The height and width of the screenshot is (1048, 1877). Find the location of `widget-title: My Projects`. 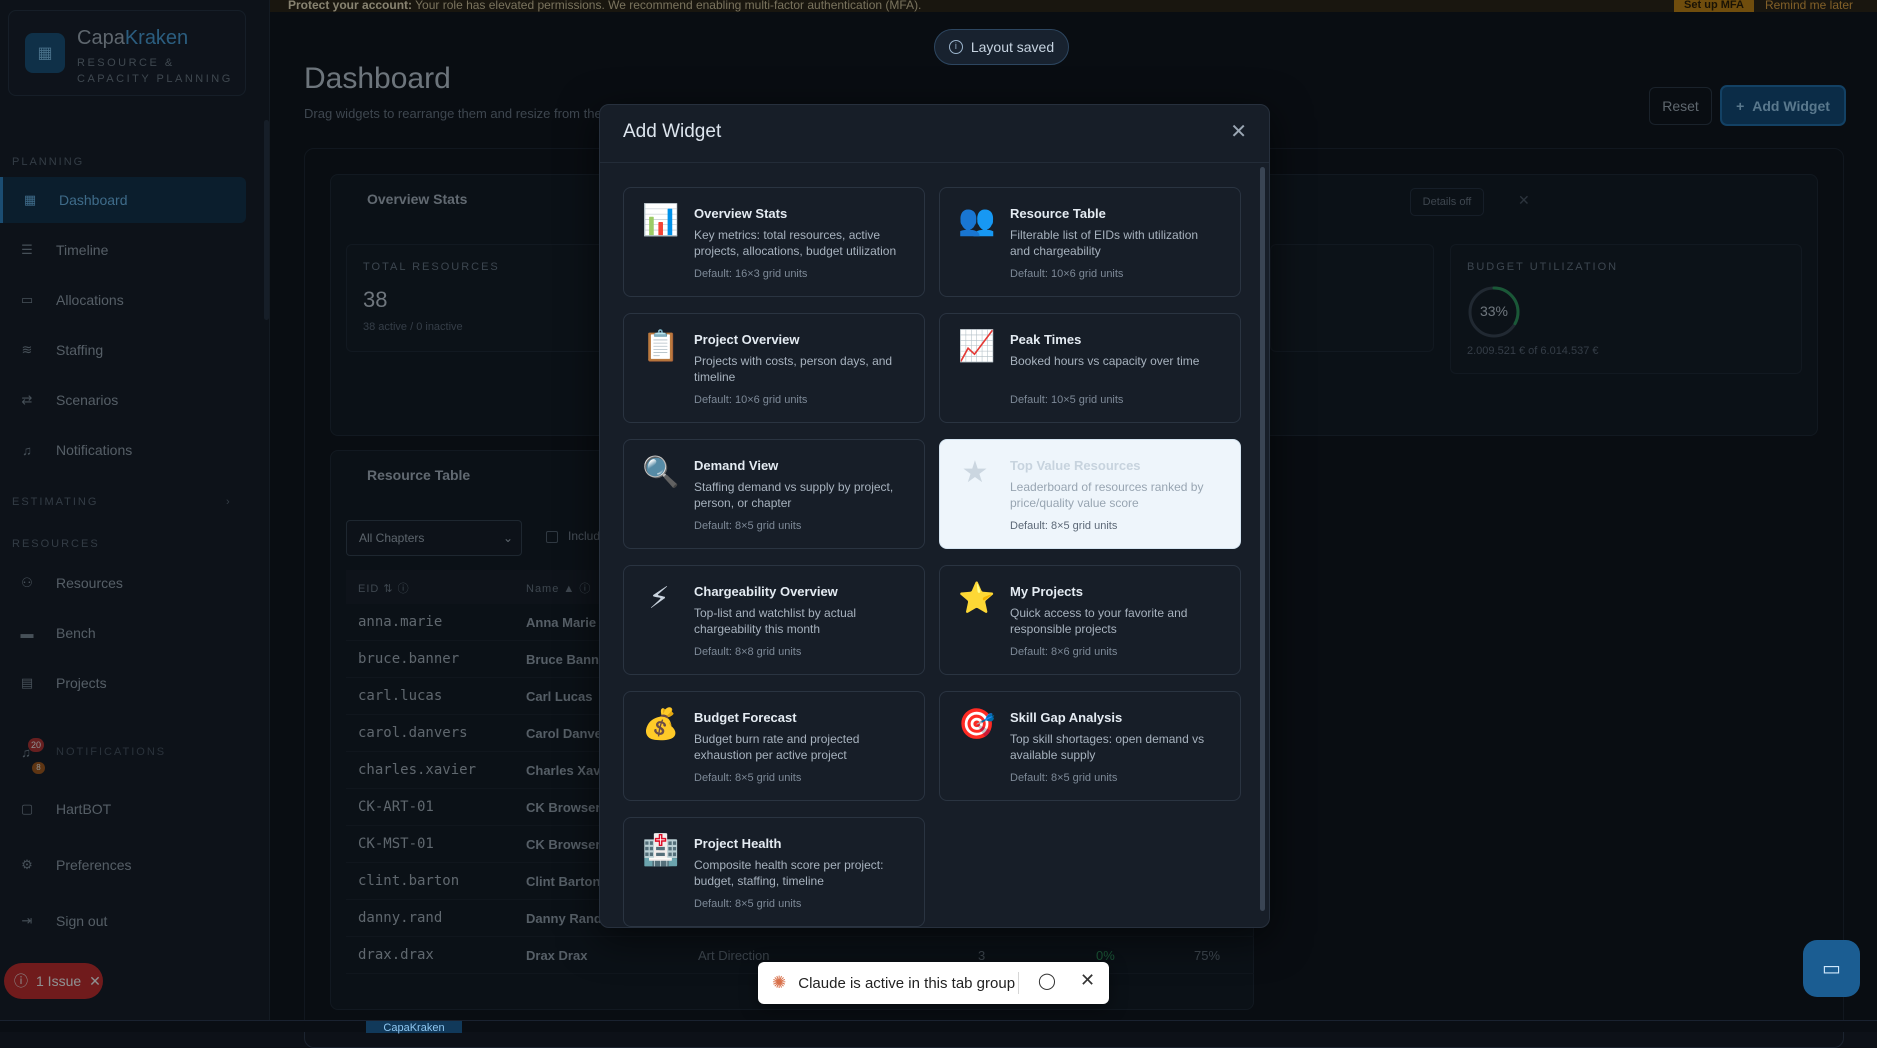

widget-title: My Projects is located at coordinates (1046, 591).